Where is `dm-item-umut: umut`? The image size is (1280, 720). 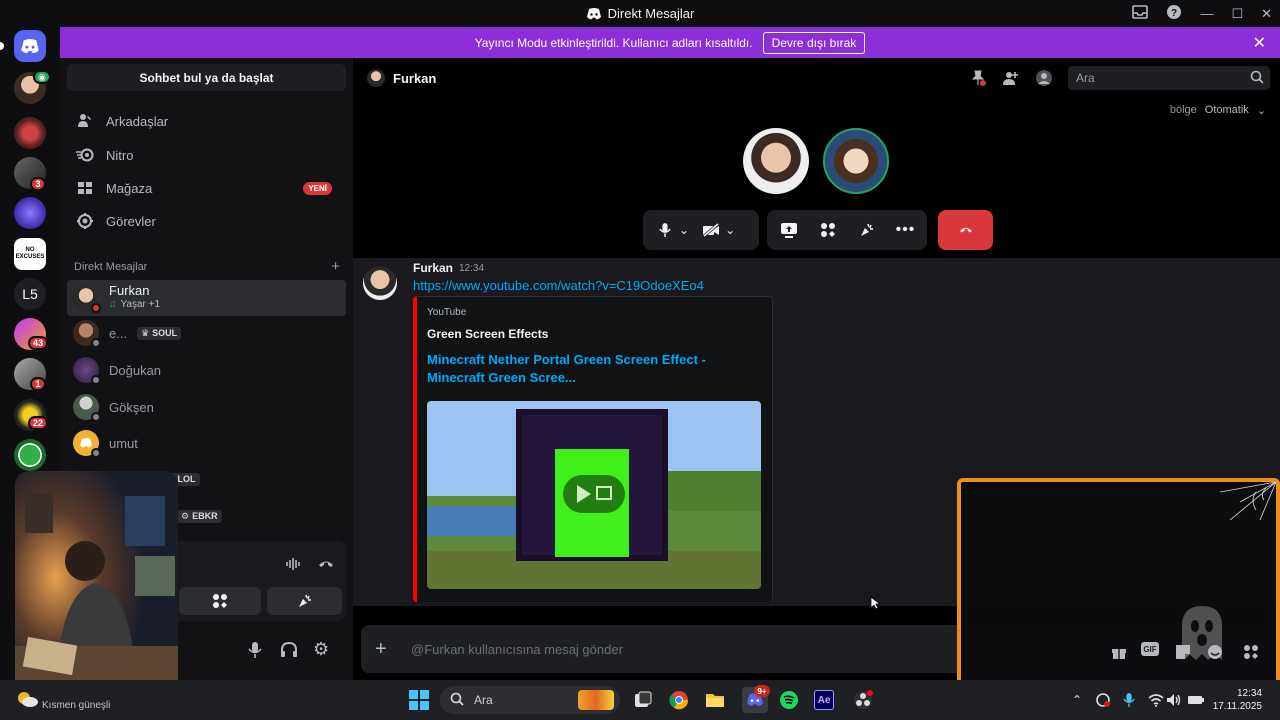
dm-item-umut: umut is located at coordinates (206, 443).